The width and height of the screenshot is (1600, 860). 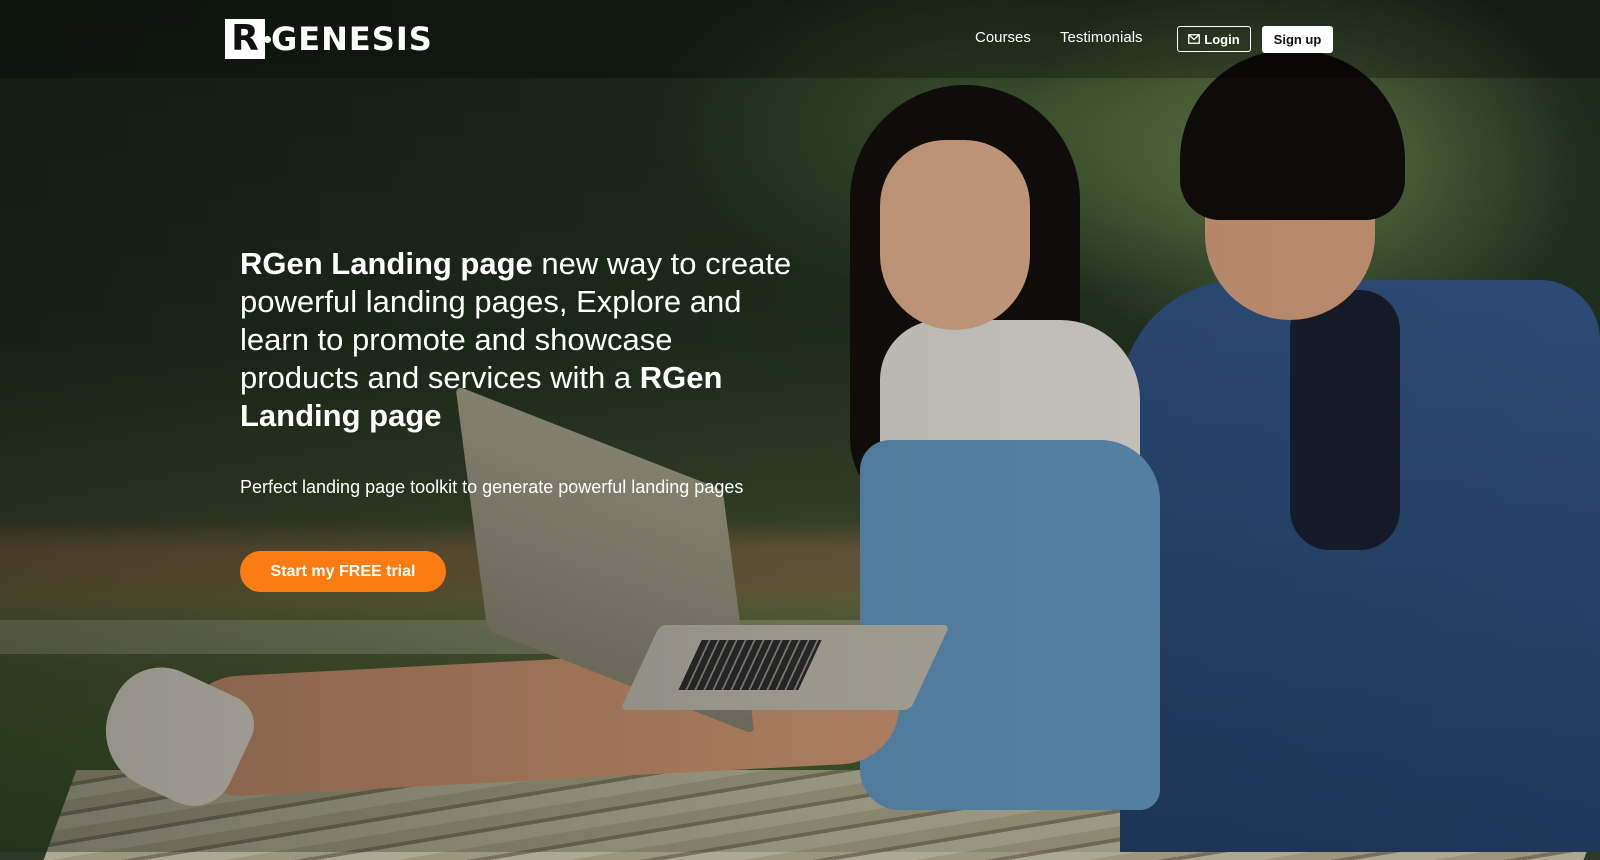 What do you see at coordinates (1003, 37) in the screenshot?
I see `nav-link-courses: Courses` at bounding box center [1003, 37].